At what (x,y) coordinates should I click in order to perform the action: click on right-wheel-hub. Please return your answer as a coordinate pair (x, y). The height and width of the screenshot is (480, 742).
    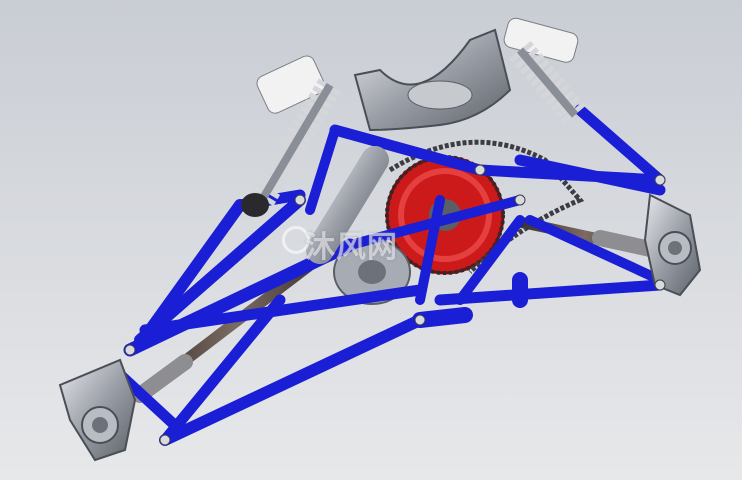
    Looking at the image, I should click on (672, 245).